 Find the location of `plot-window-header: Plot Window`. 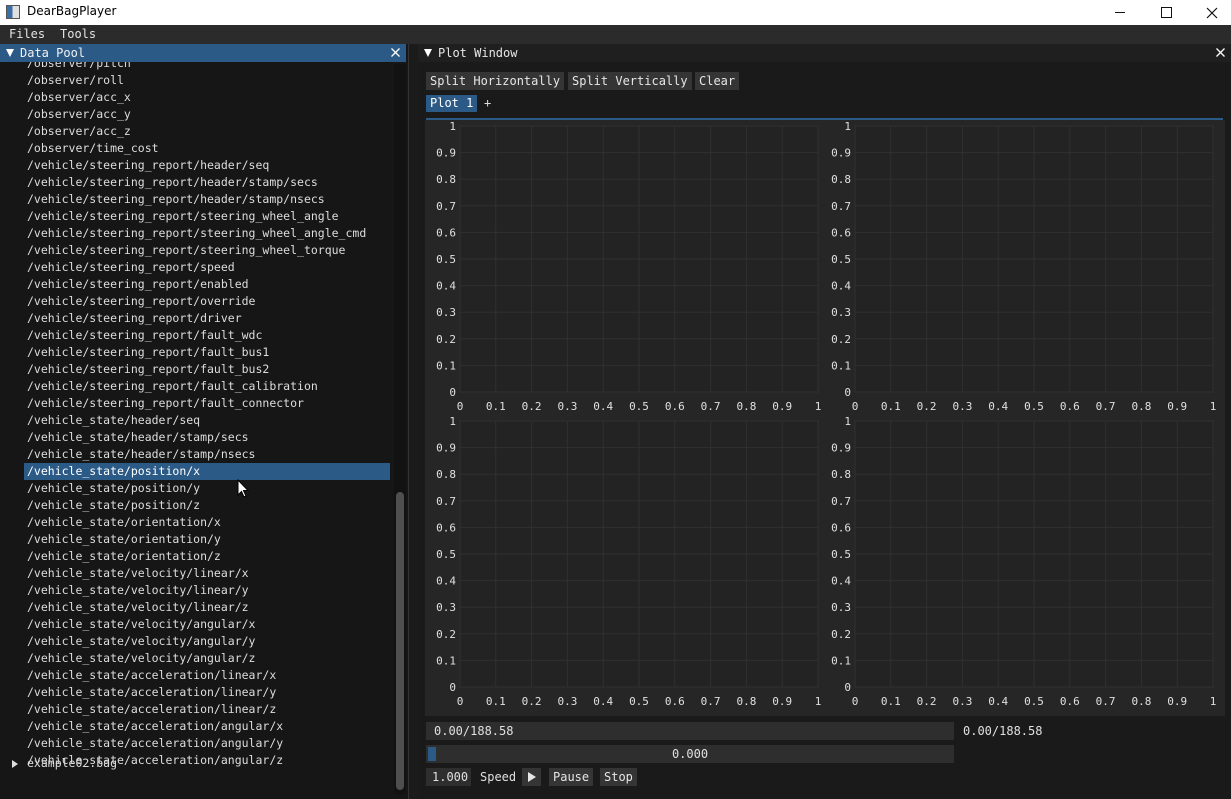

plot-window-header: Plot Window is located at coordinates (824, 53).